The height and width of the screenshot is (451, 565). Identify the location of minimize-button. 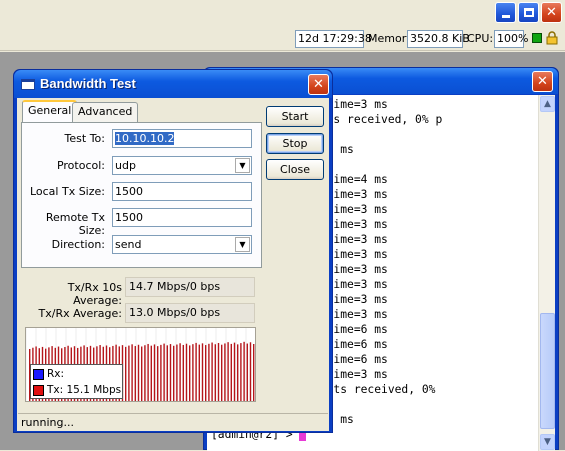
(505, 12).